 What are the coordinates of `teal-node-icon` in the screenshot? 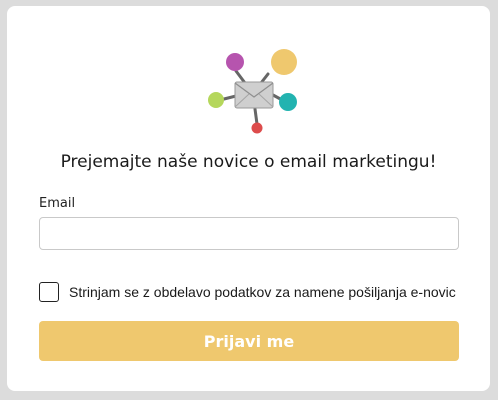 It's located at (288, 102).